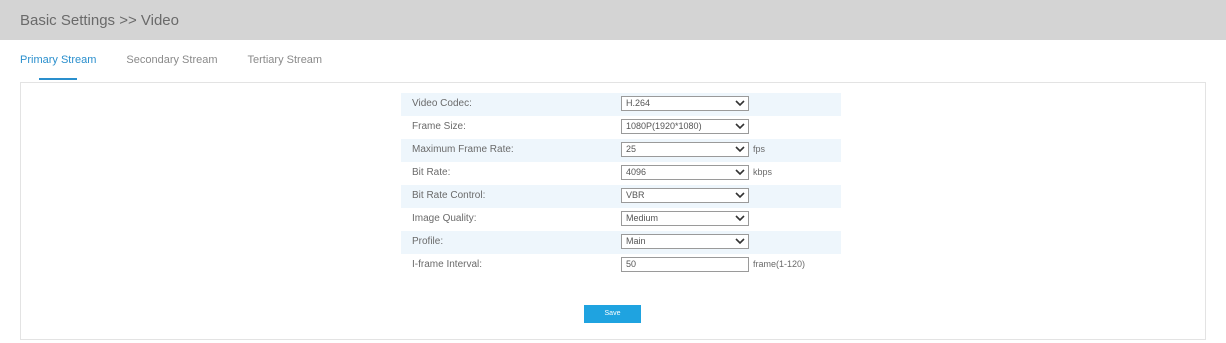  Describe the element at coordinates (638, 103) in the screenshot. I see `video-codec-value: H.264` at that location.